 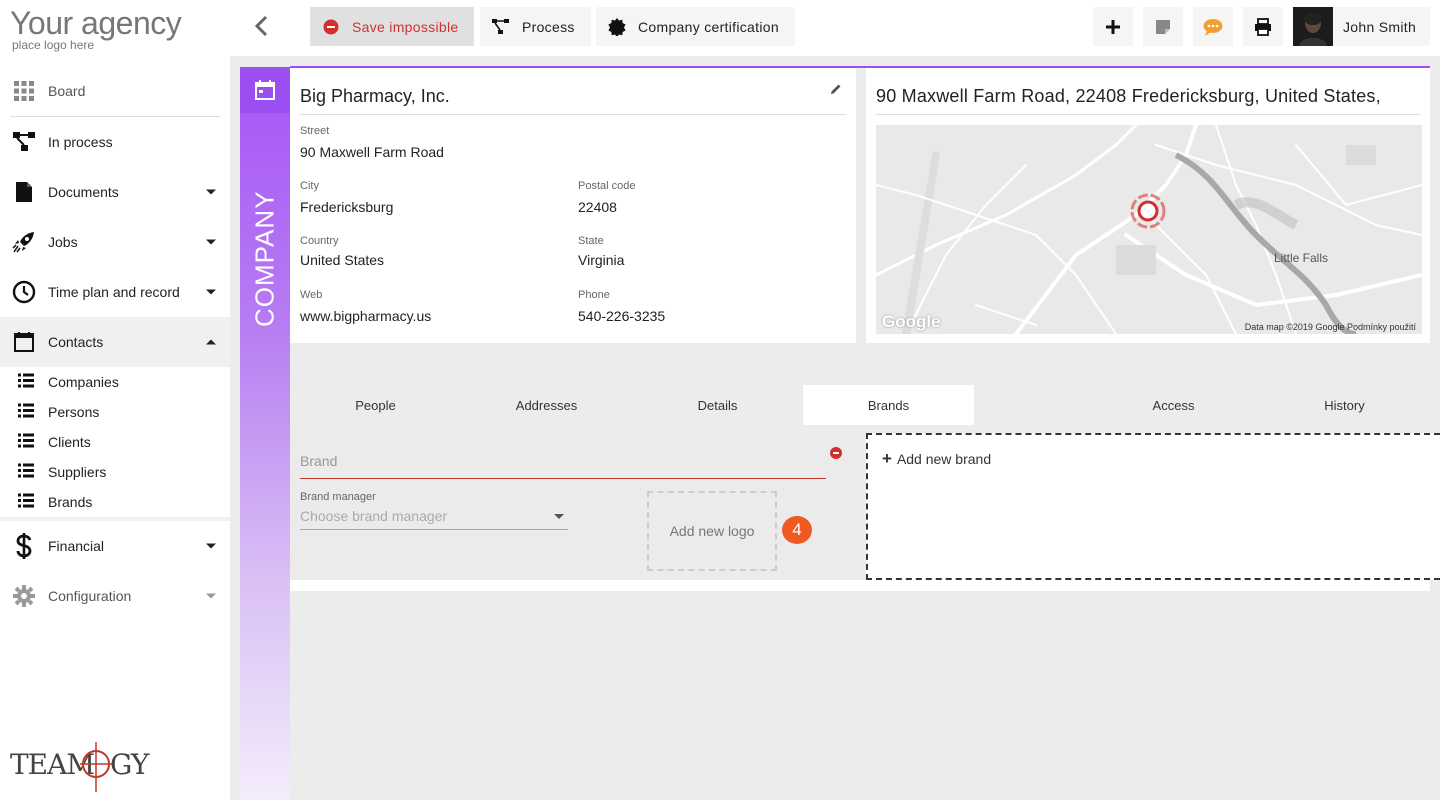 What do you see at coordinates (265, 433) in the screenshot?
I see `entity-type-strip: COMPANY` at bounding box center [265, 433].